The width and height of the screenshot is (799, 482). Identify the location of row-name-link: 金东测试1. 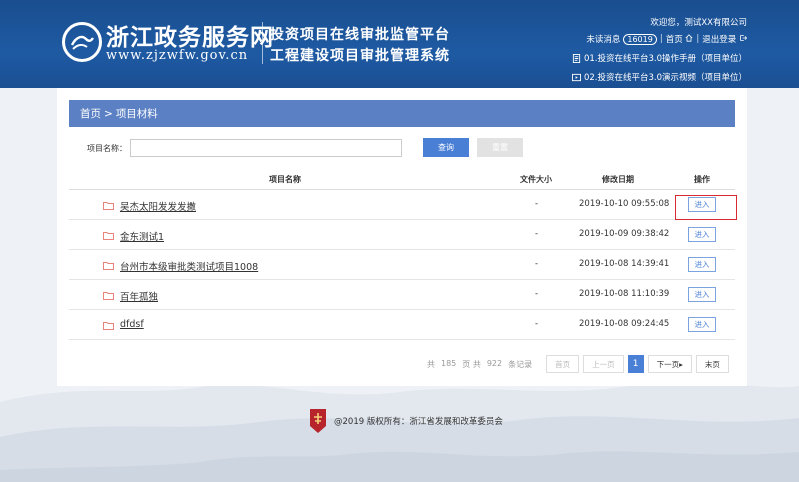
(142, 236).